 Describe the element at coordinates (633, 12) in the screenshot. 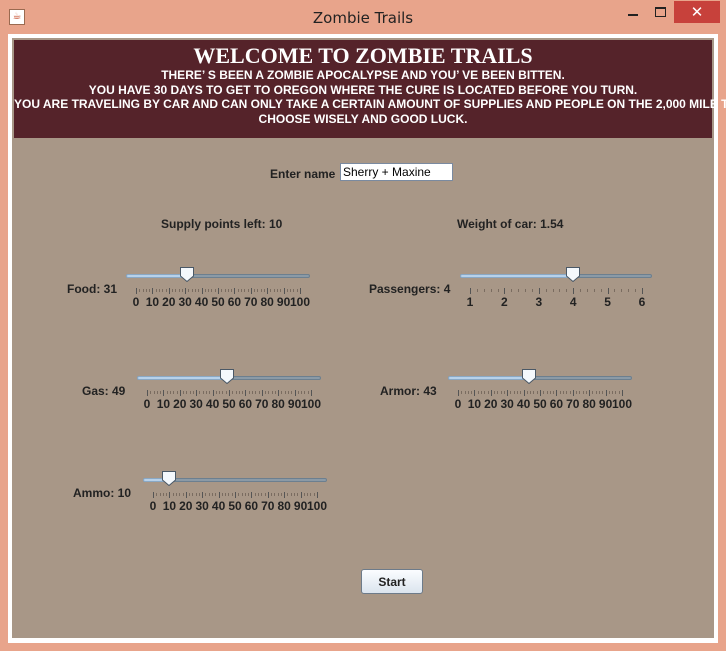

I see `minimize-button` at that location.